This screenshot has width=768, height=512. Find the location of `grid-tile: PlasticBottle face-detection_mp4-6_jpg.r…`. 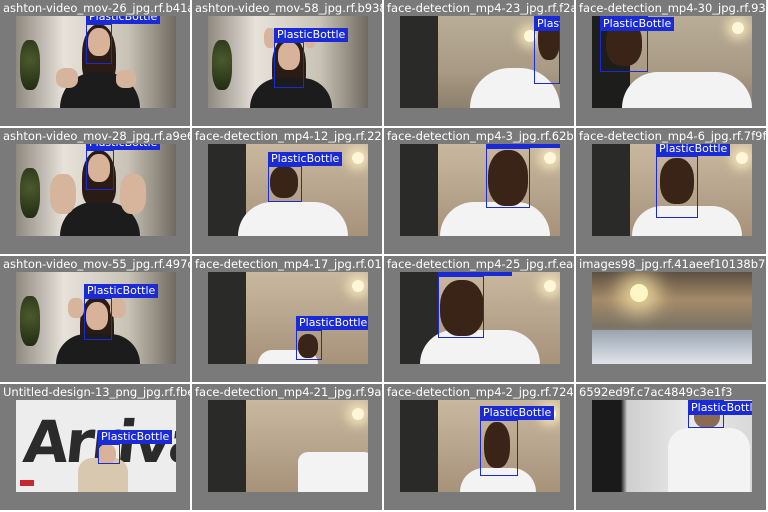

grid-tile: PlasticBottle face-detection_mp4-6_jpg.r… is located at coordinates (671, 191).